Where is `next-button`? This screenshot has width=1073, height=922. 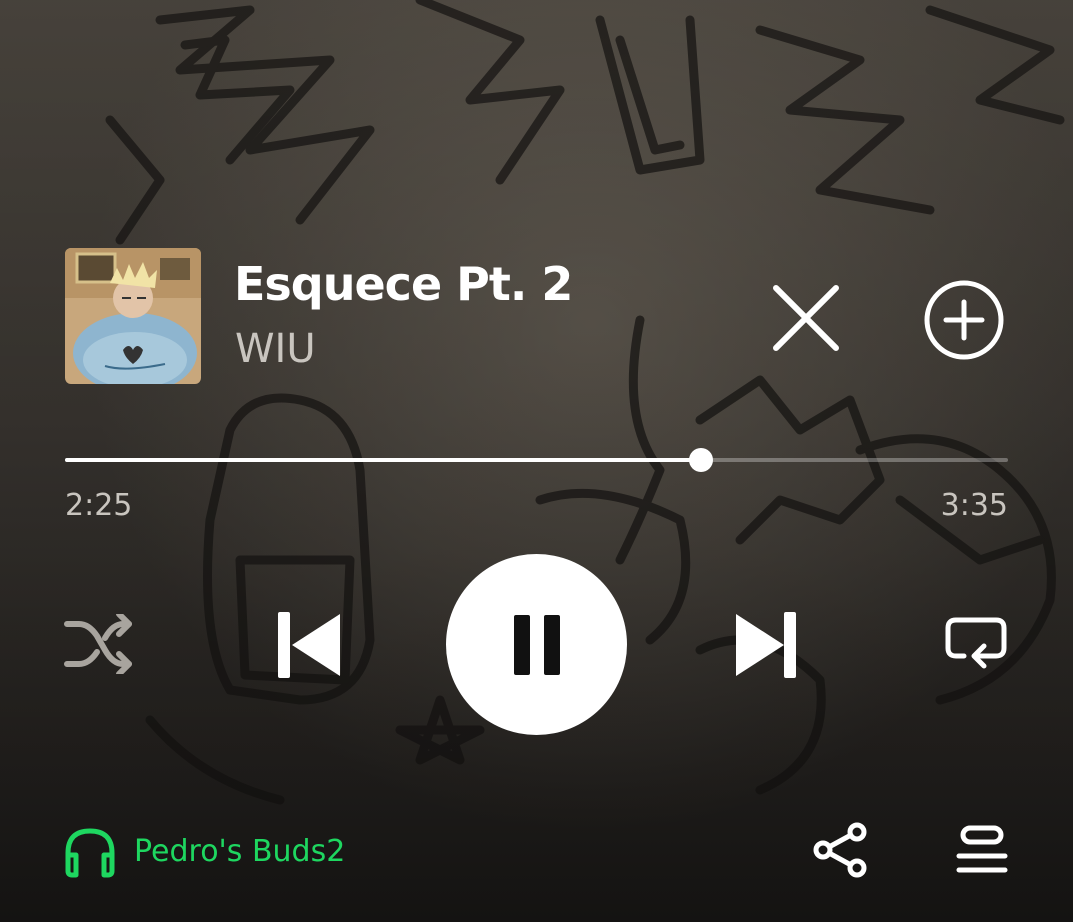
next-button is located at coordinates (766, 644).